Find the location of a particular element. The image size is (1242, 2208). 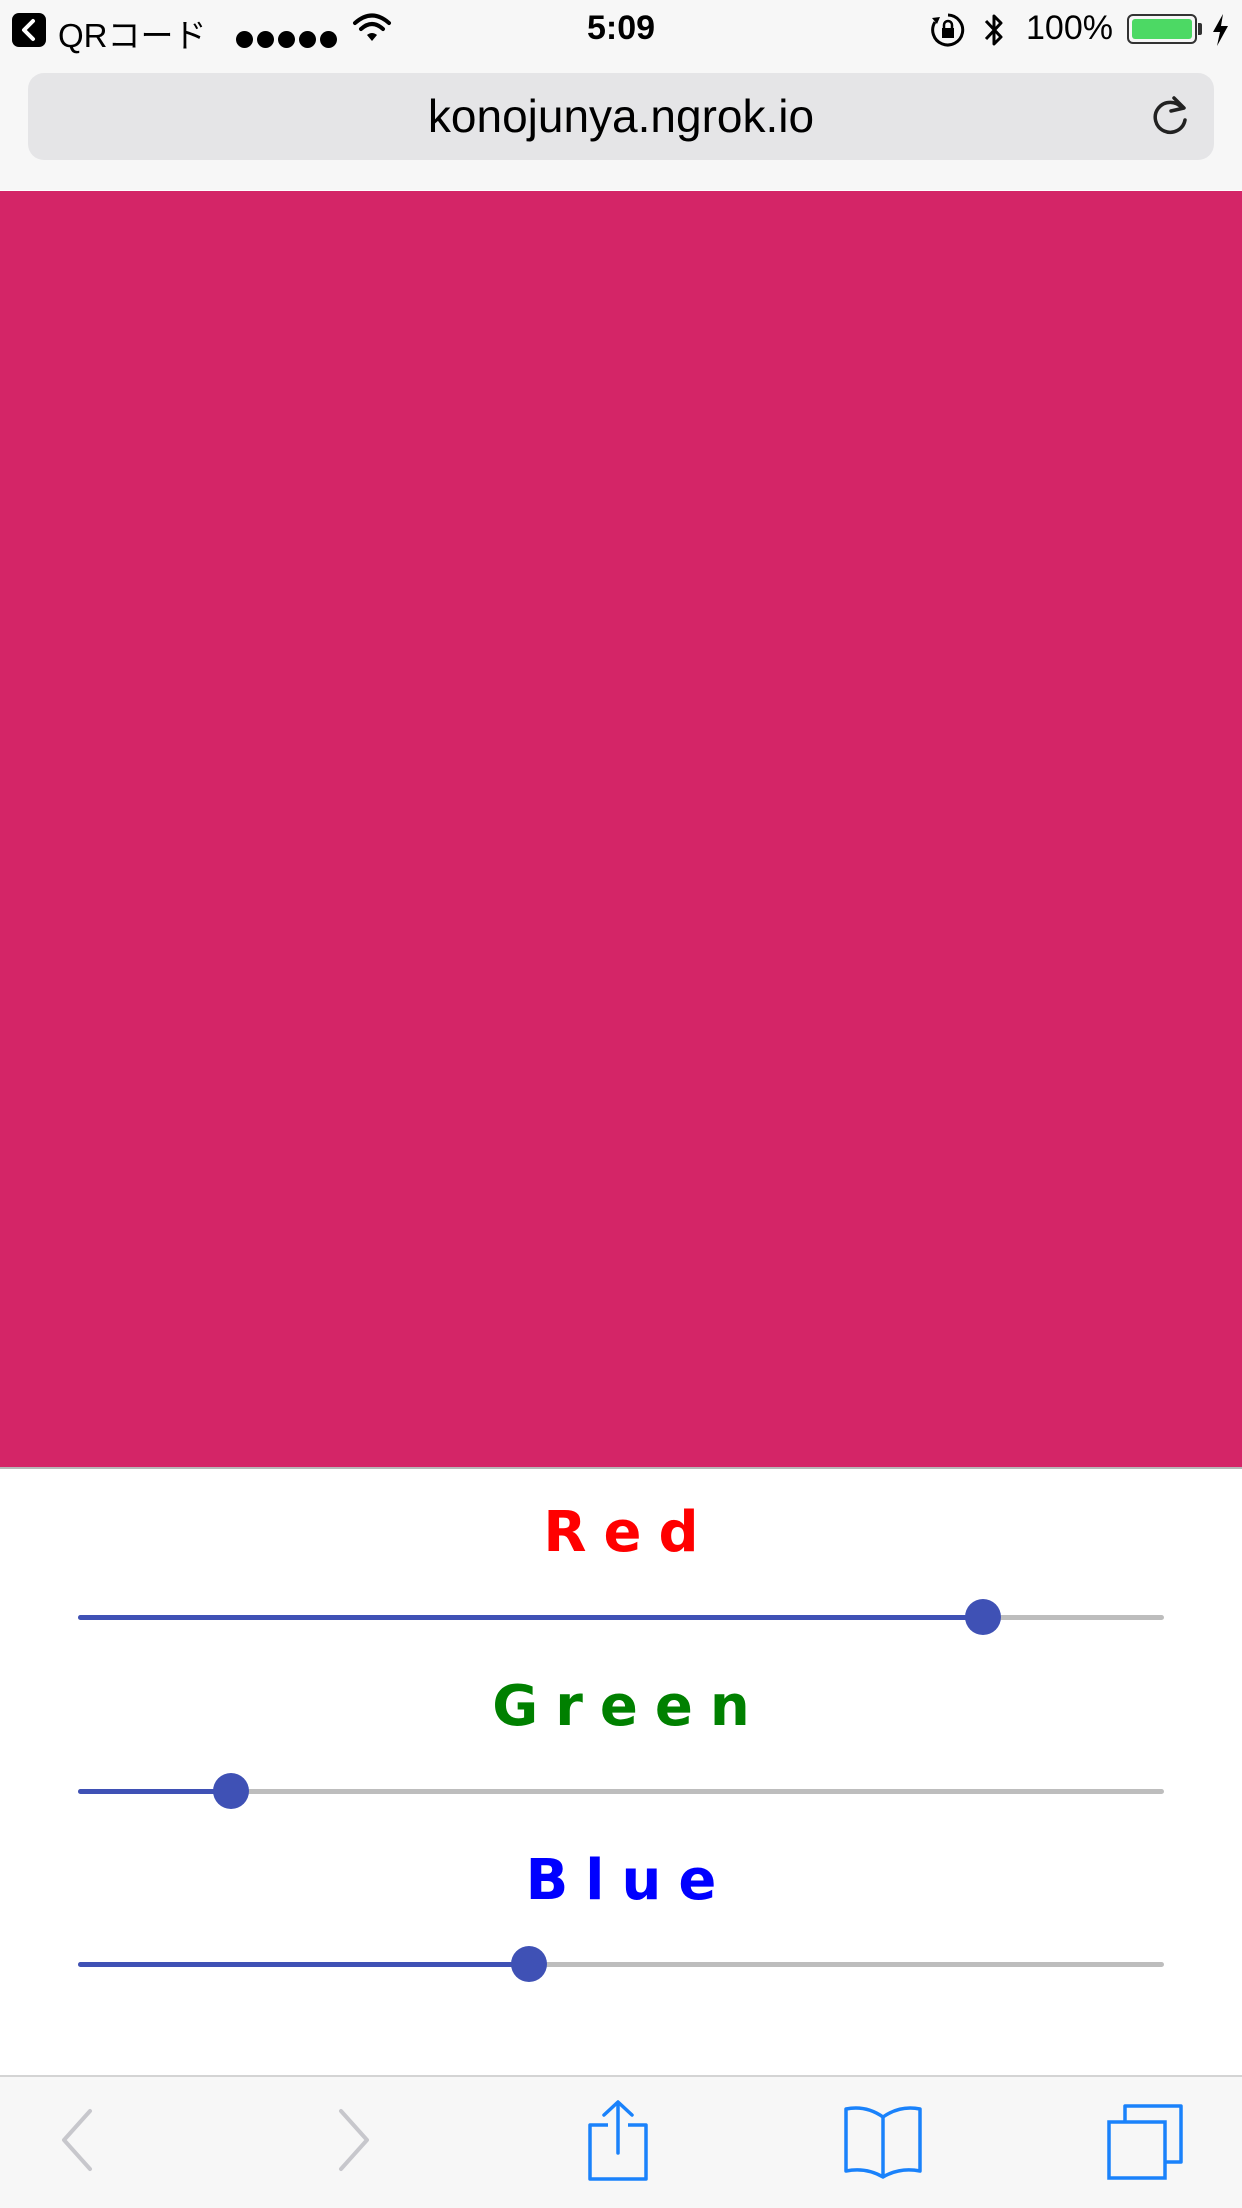

url-text: konojunya.ngrok.io is located at coordinates (621, 116).